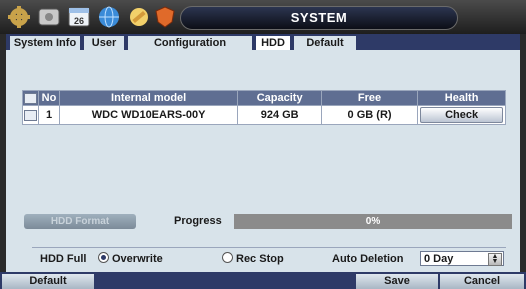 The height and width of the screenshot is (289, 526). Describe the element at coordinates (49, 98) in the screenshot. I see `header-no: No` at that location.